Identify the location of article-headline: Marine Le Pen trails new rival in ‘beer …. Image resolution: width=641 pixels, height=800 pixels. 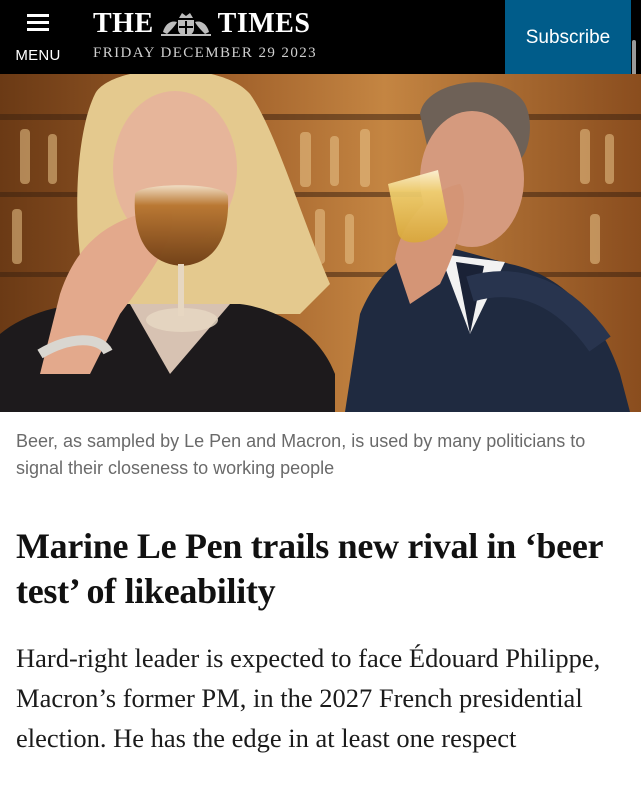
(309, 568).